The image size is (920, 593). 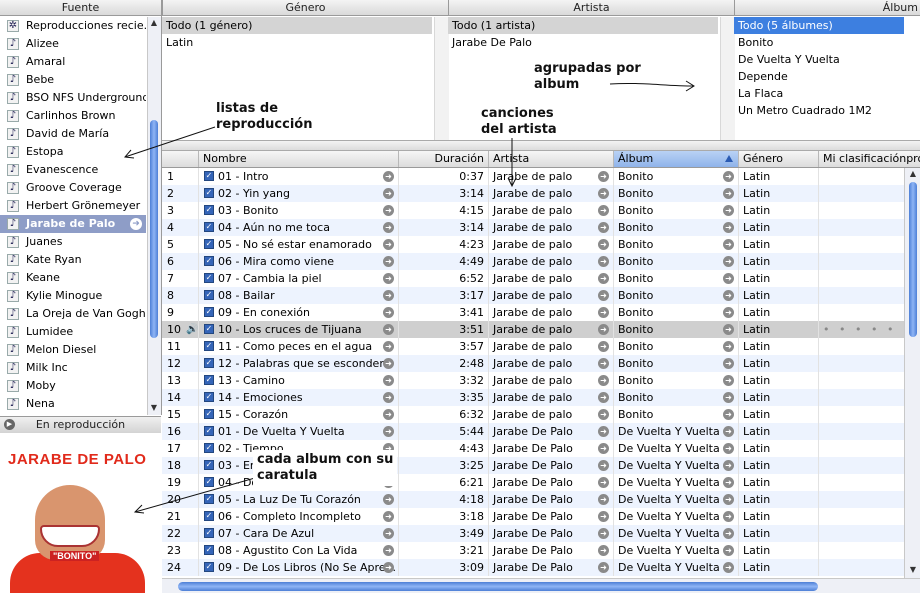 What do you see at coordinates (587, 76) in the screenshot?
I see `annotation-grouped: agrupadas por album` at bounding box center [587, 76].